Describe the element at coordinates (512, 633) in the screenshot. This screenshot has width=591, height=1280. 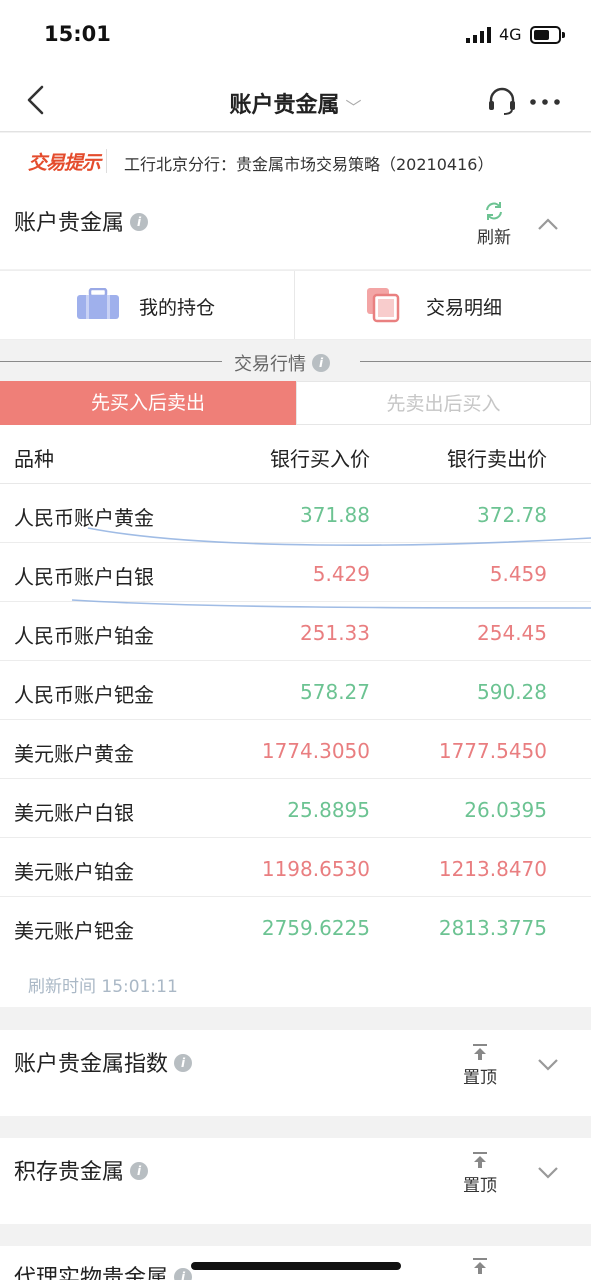
I see `bank-sell-price: 254.45` at that location.